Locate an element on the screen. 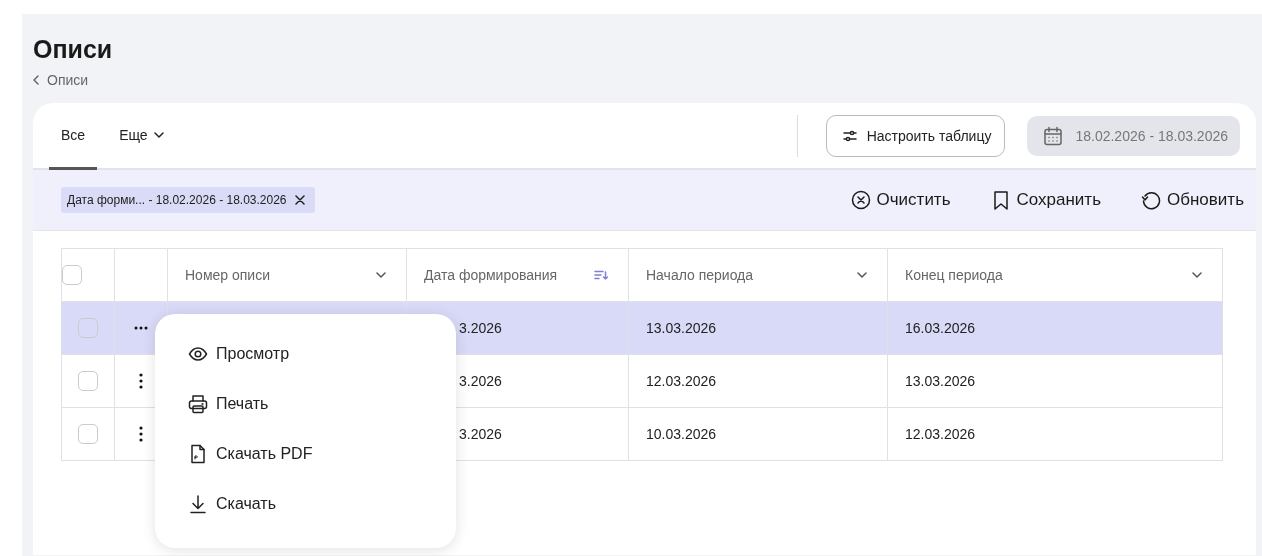 Image resolution: width=1262 pixels, height=556 pixels. calendar-icon is located at coordinates (1053, 135).